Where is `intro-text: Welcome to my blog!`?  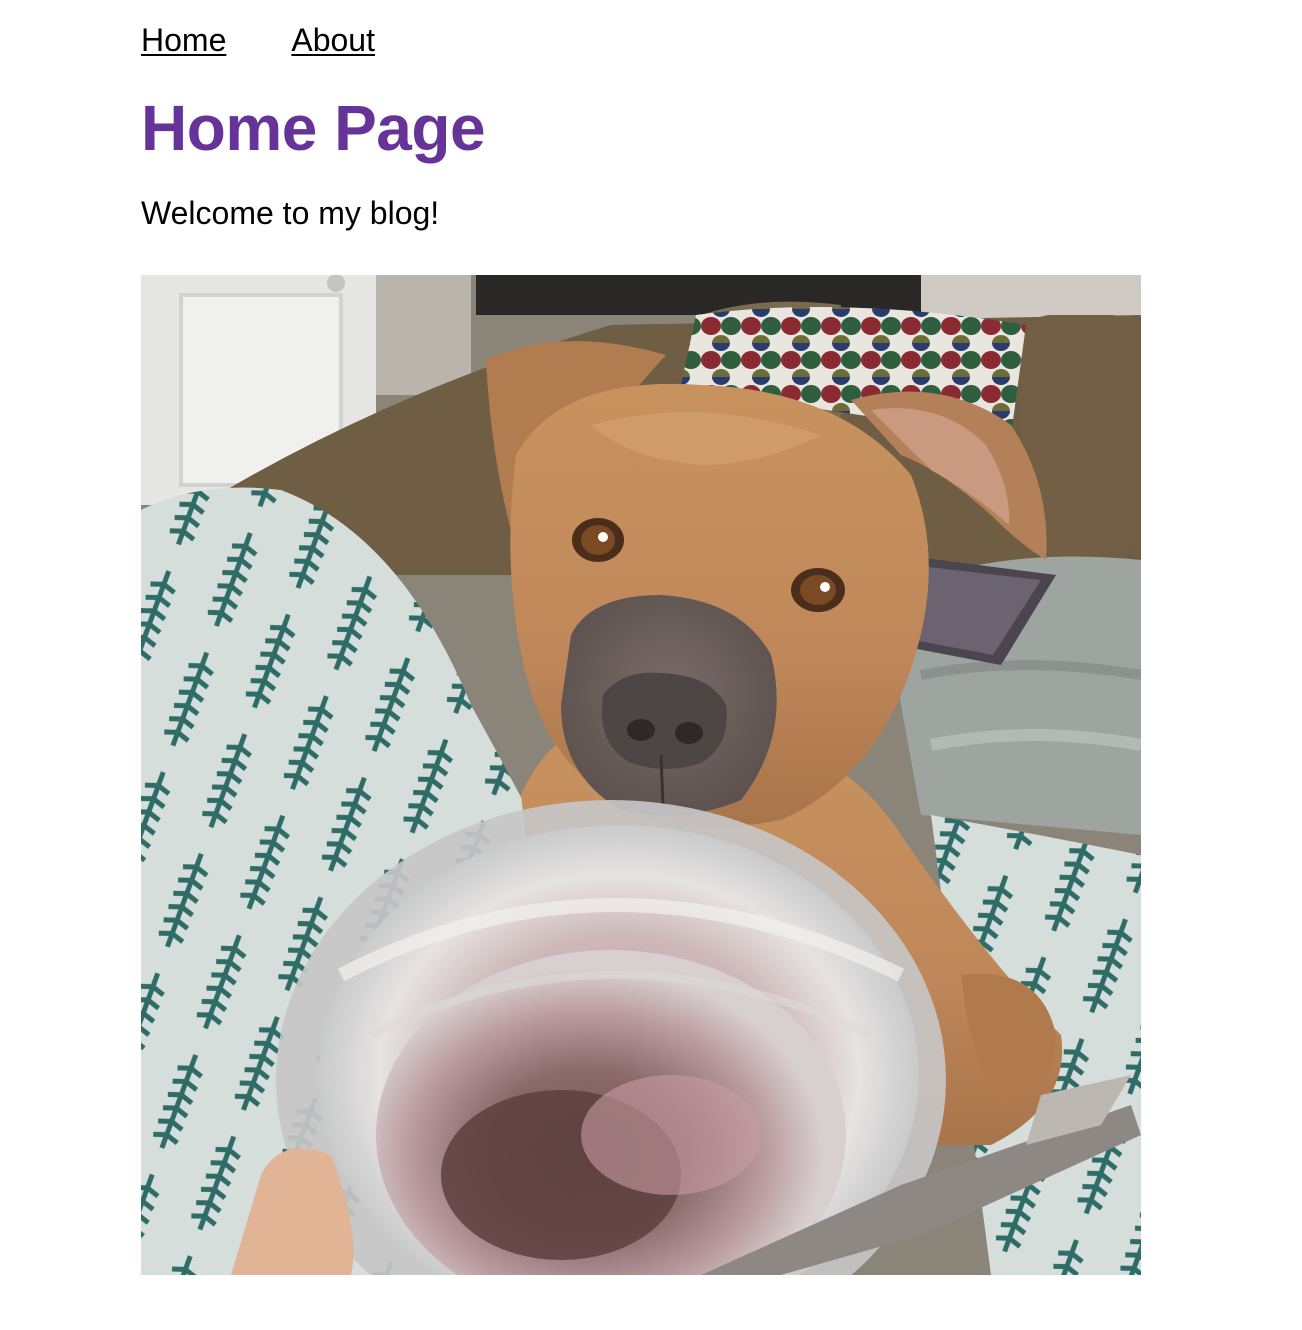 intro-text: Welcome to my blog! is located at coordinates (290, 213).